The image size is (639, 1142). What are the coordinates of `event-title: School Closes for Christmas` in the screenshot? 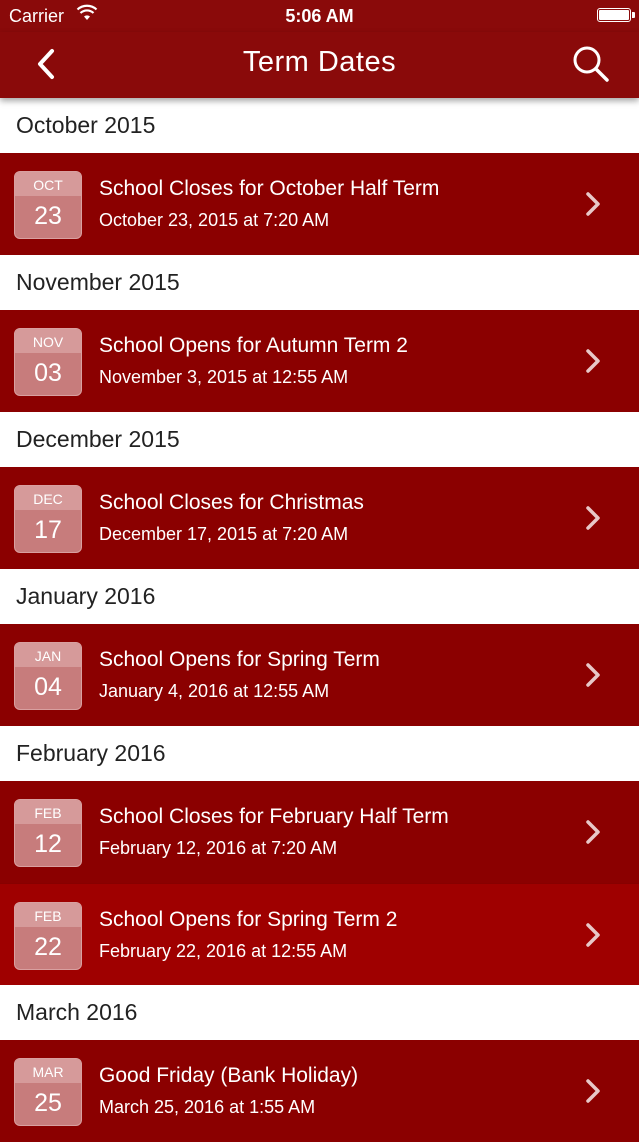 It's located at (231, 502).